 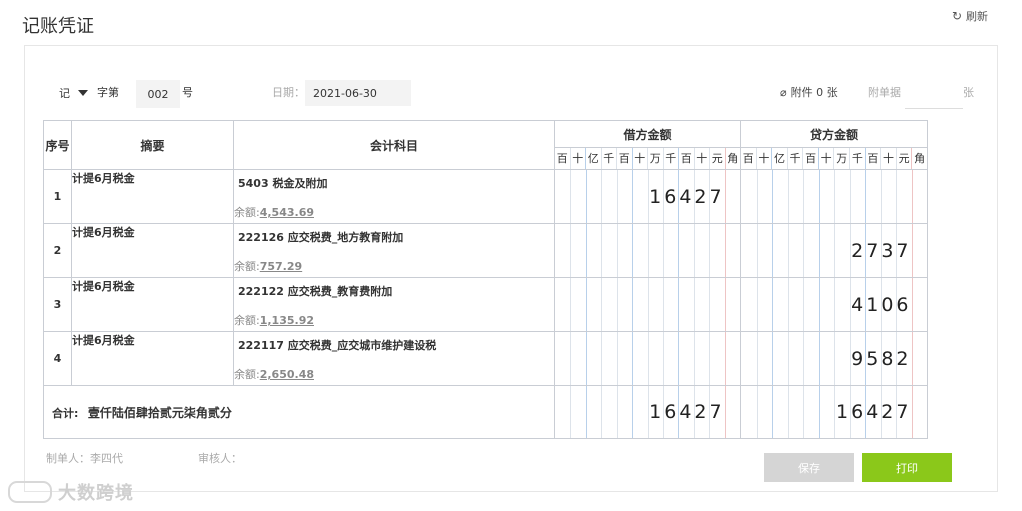 I want to click on refresh-button: ↻ 刷新, so click(x=970, y=16).